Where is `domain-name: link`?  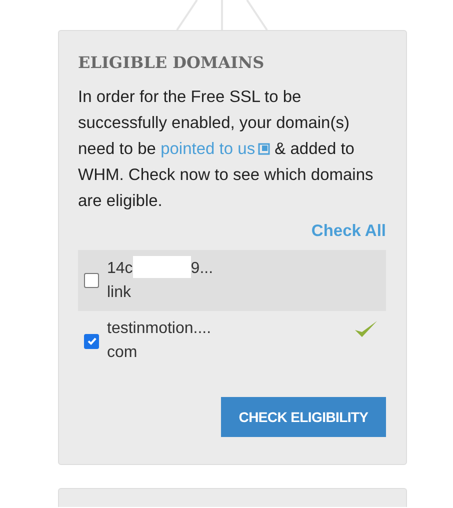 domain-name: link is located at coordinates (119, 293).